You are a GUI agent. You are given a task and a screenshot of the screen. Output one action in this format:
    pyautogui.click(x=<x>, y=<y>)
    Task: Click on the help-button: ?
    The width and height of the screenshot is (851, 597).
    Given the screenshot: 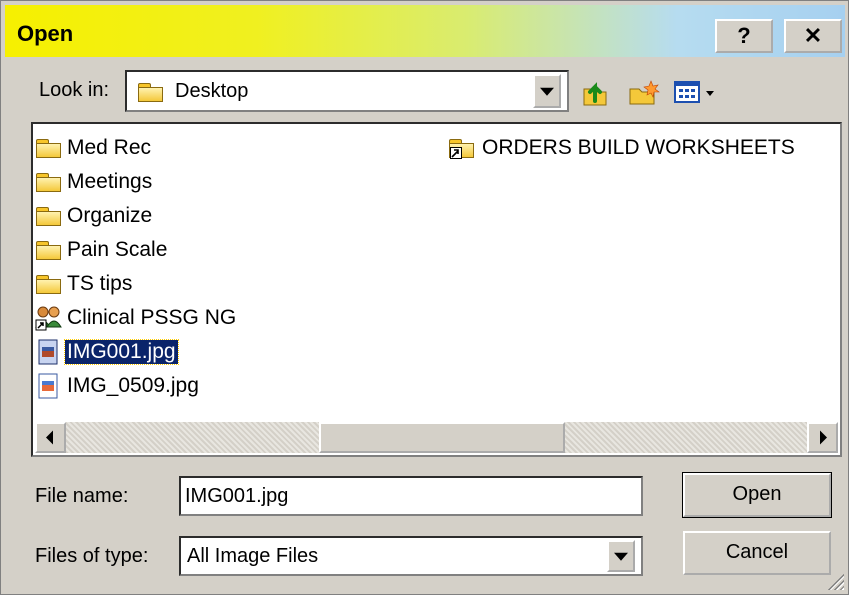 What is the action you would take?
    pyautogui.click(x=744, y=36)
    